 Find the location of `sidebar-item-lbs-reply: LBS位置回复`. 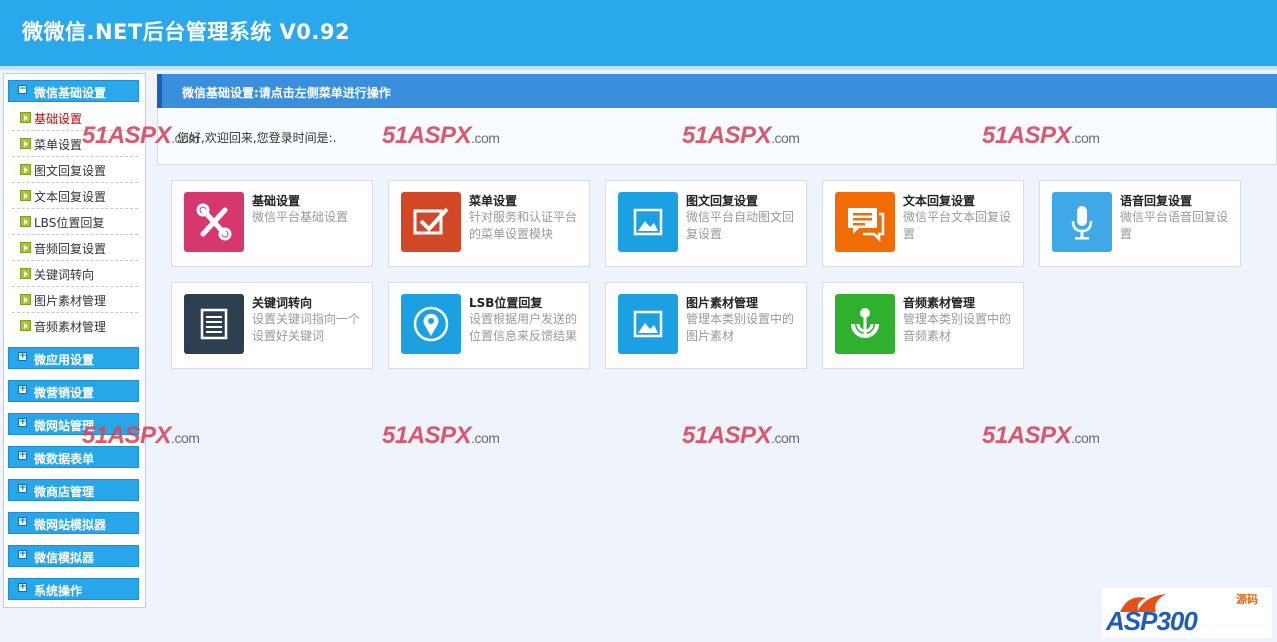

sidebar-item-lbs-reply: LBS位置回复 is located at coordinates (75, 222).